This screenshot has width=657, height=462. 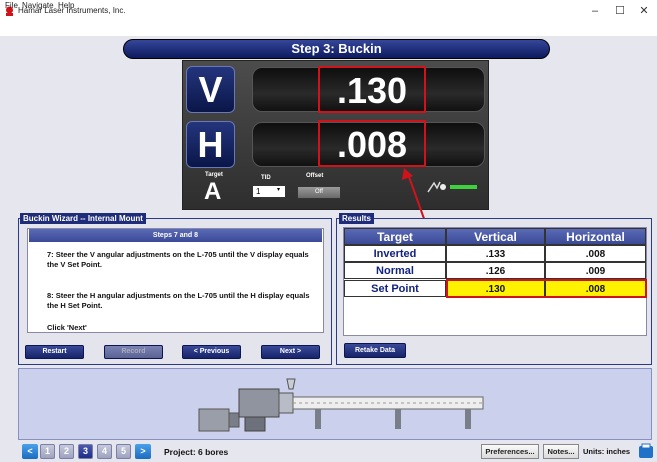 What do you see at coordinates (104, 451) in the screenshot?
I see `step-4-button: 4` at bounding box center [104, 451].